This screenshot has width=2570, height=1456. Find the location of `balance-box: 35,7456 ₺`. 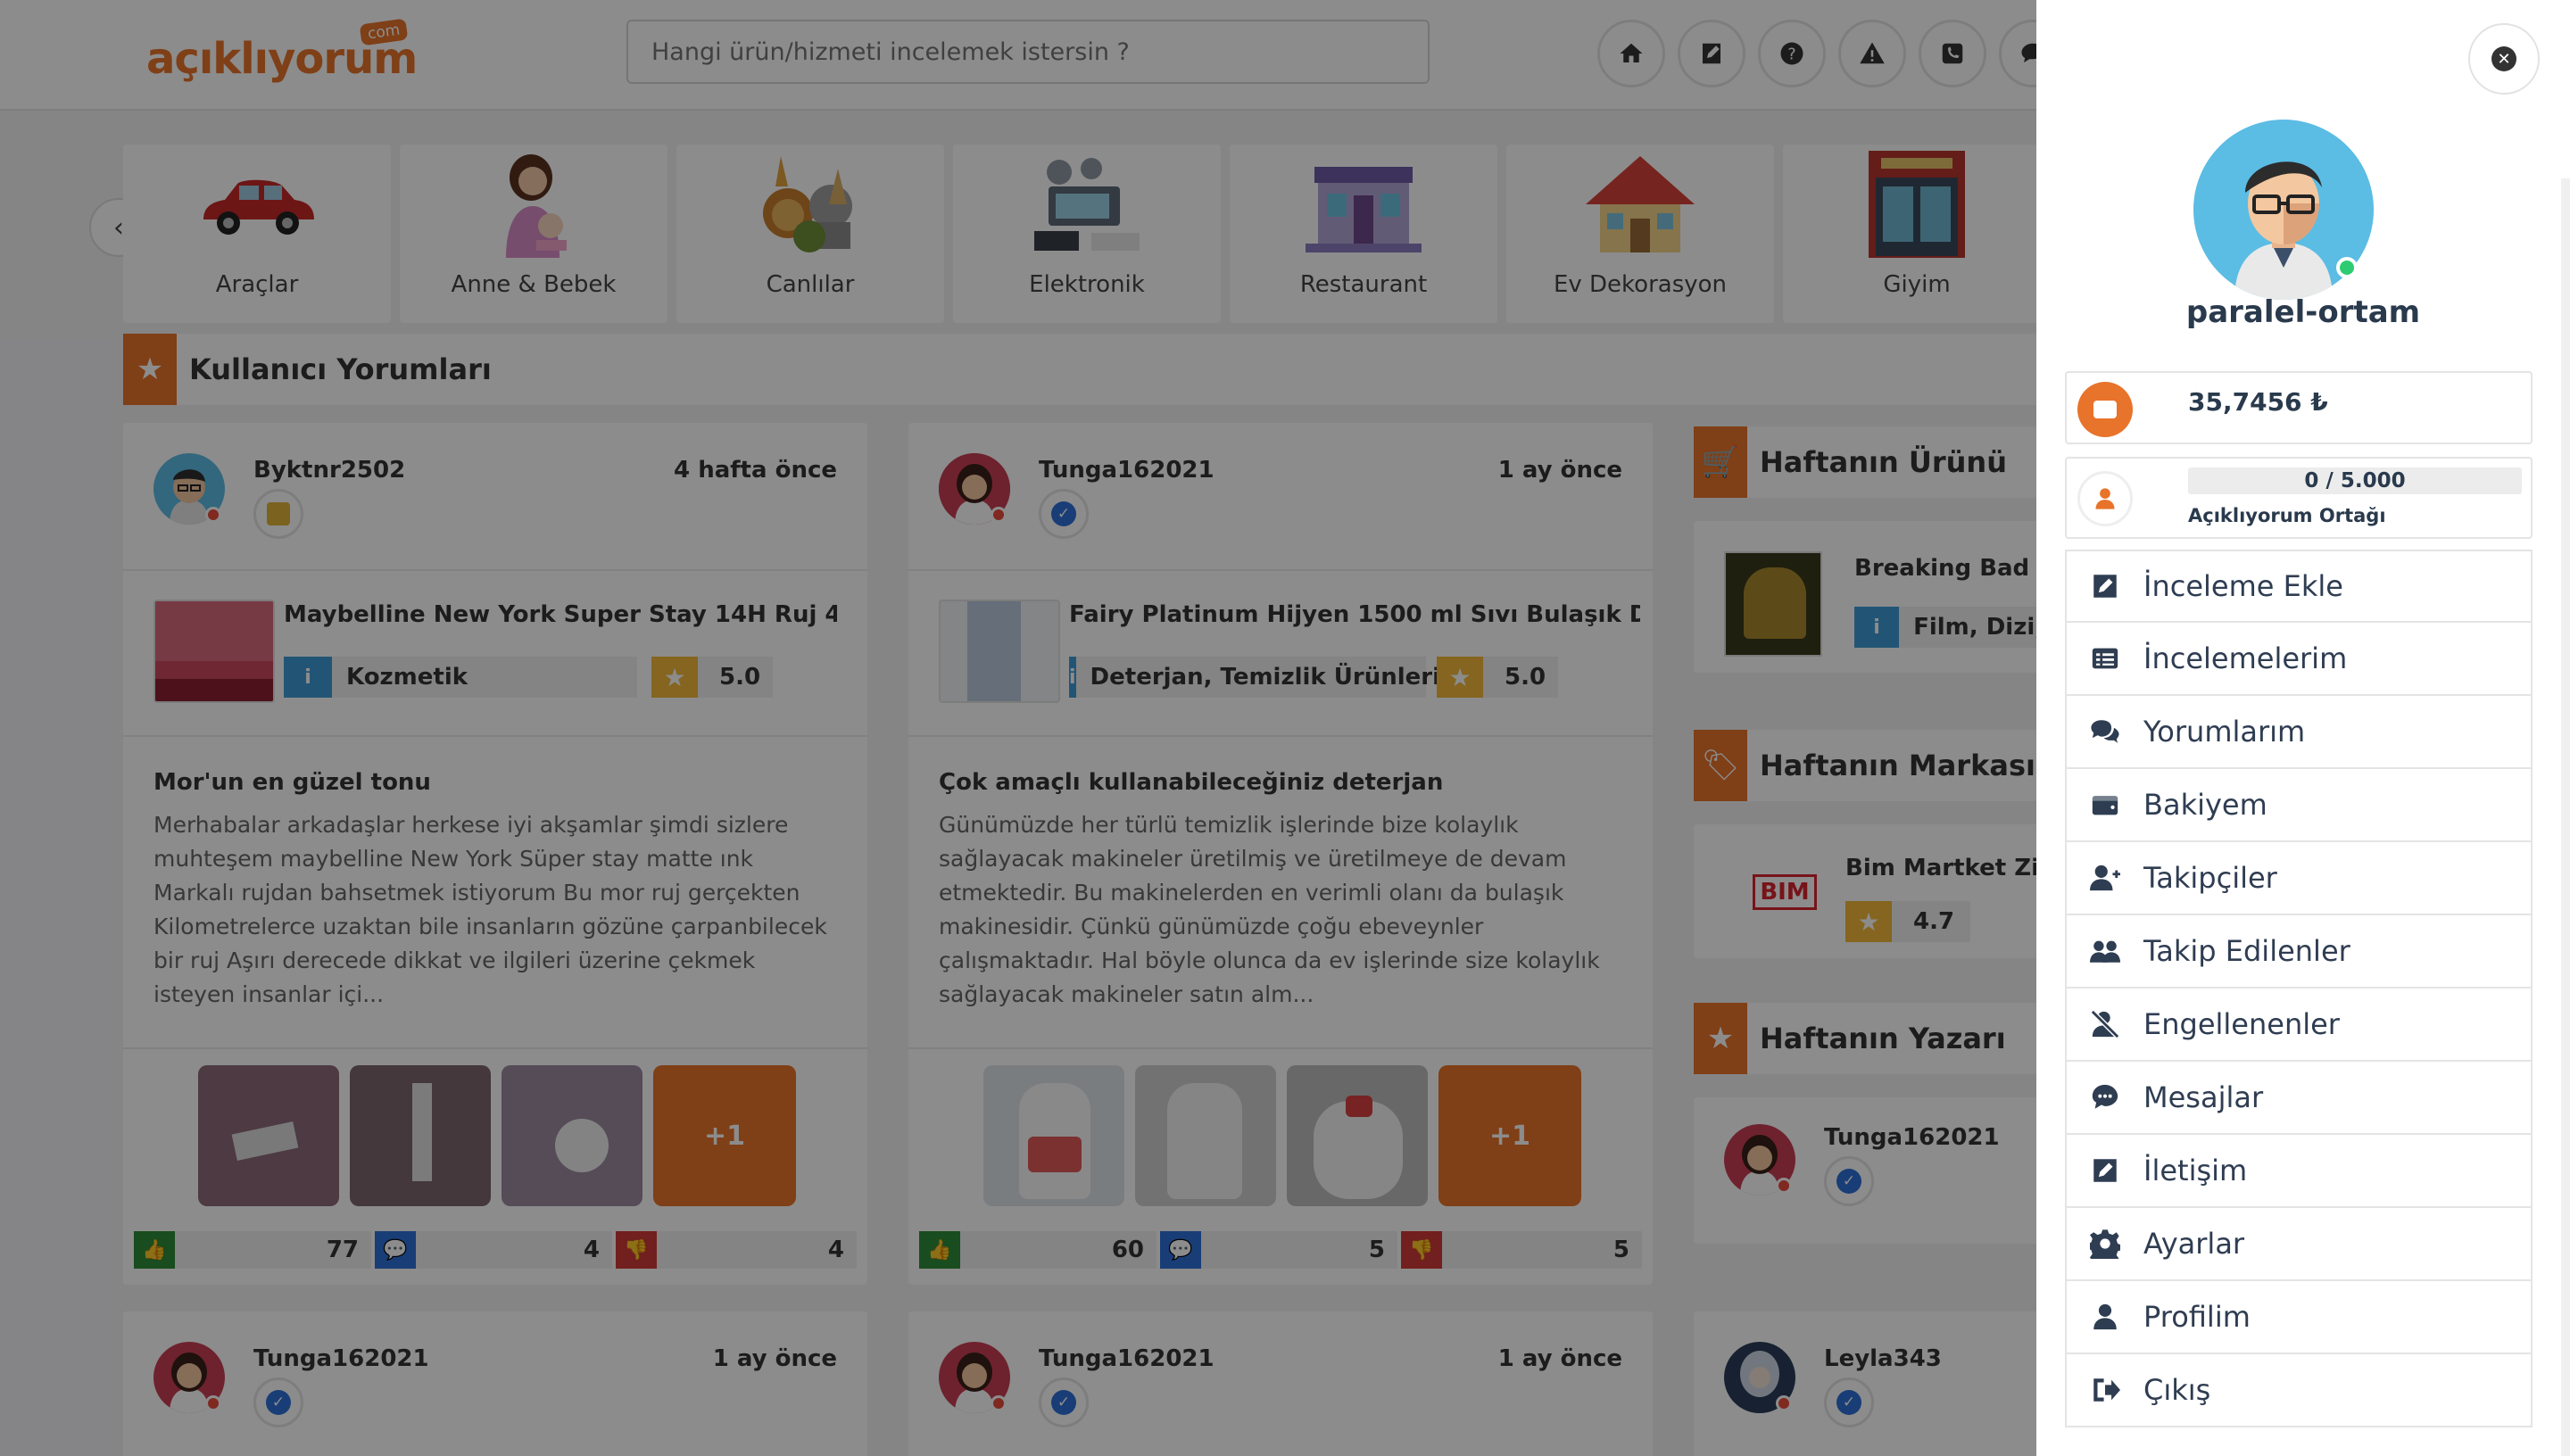

balance-box: 35,7456 ₺ is located at coordinates (2299, 407).